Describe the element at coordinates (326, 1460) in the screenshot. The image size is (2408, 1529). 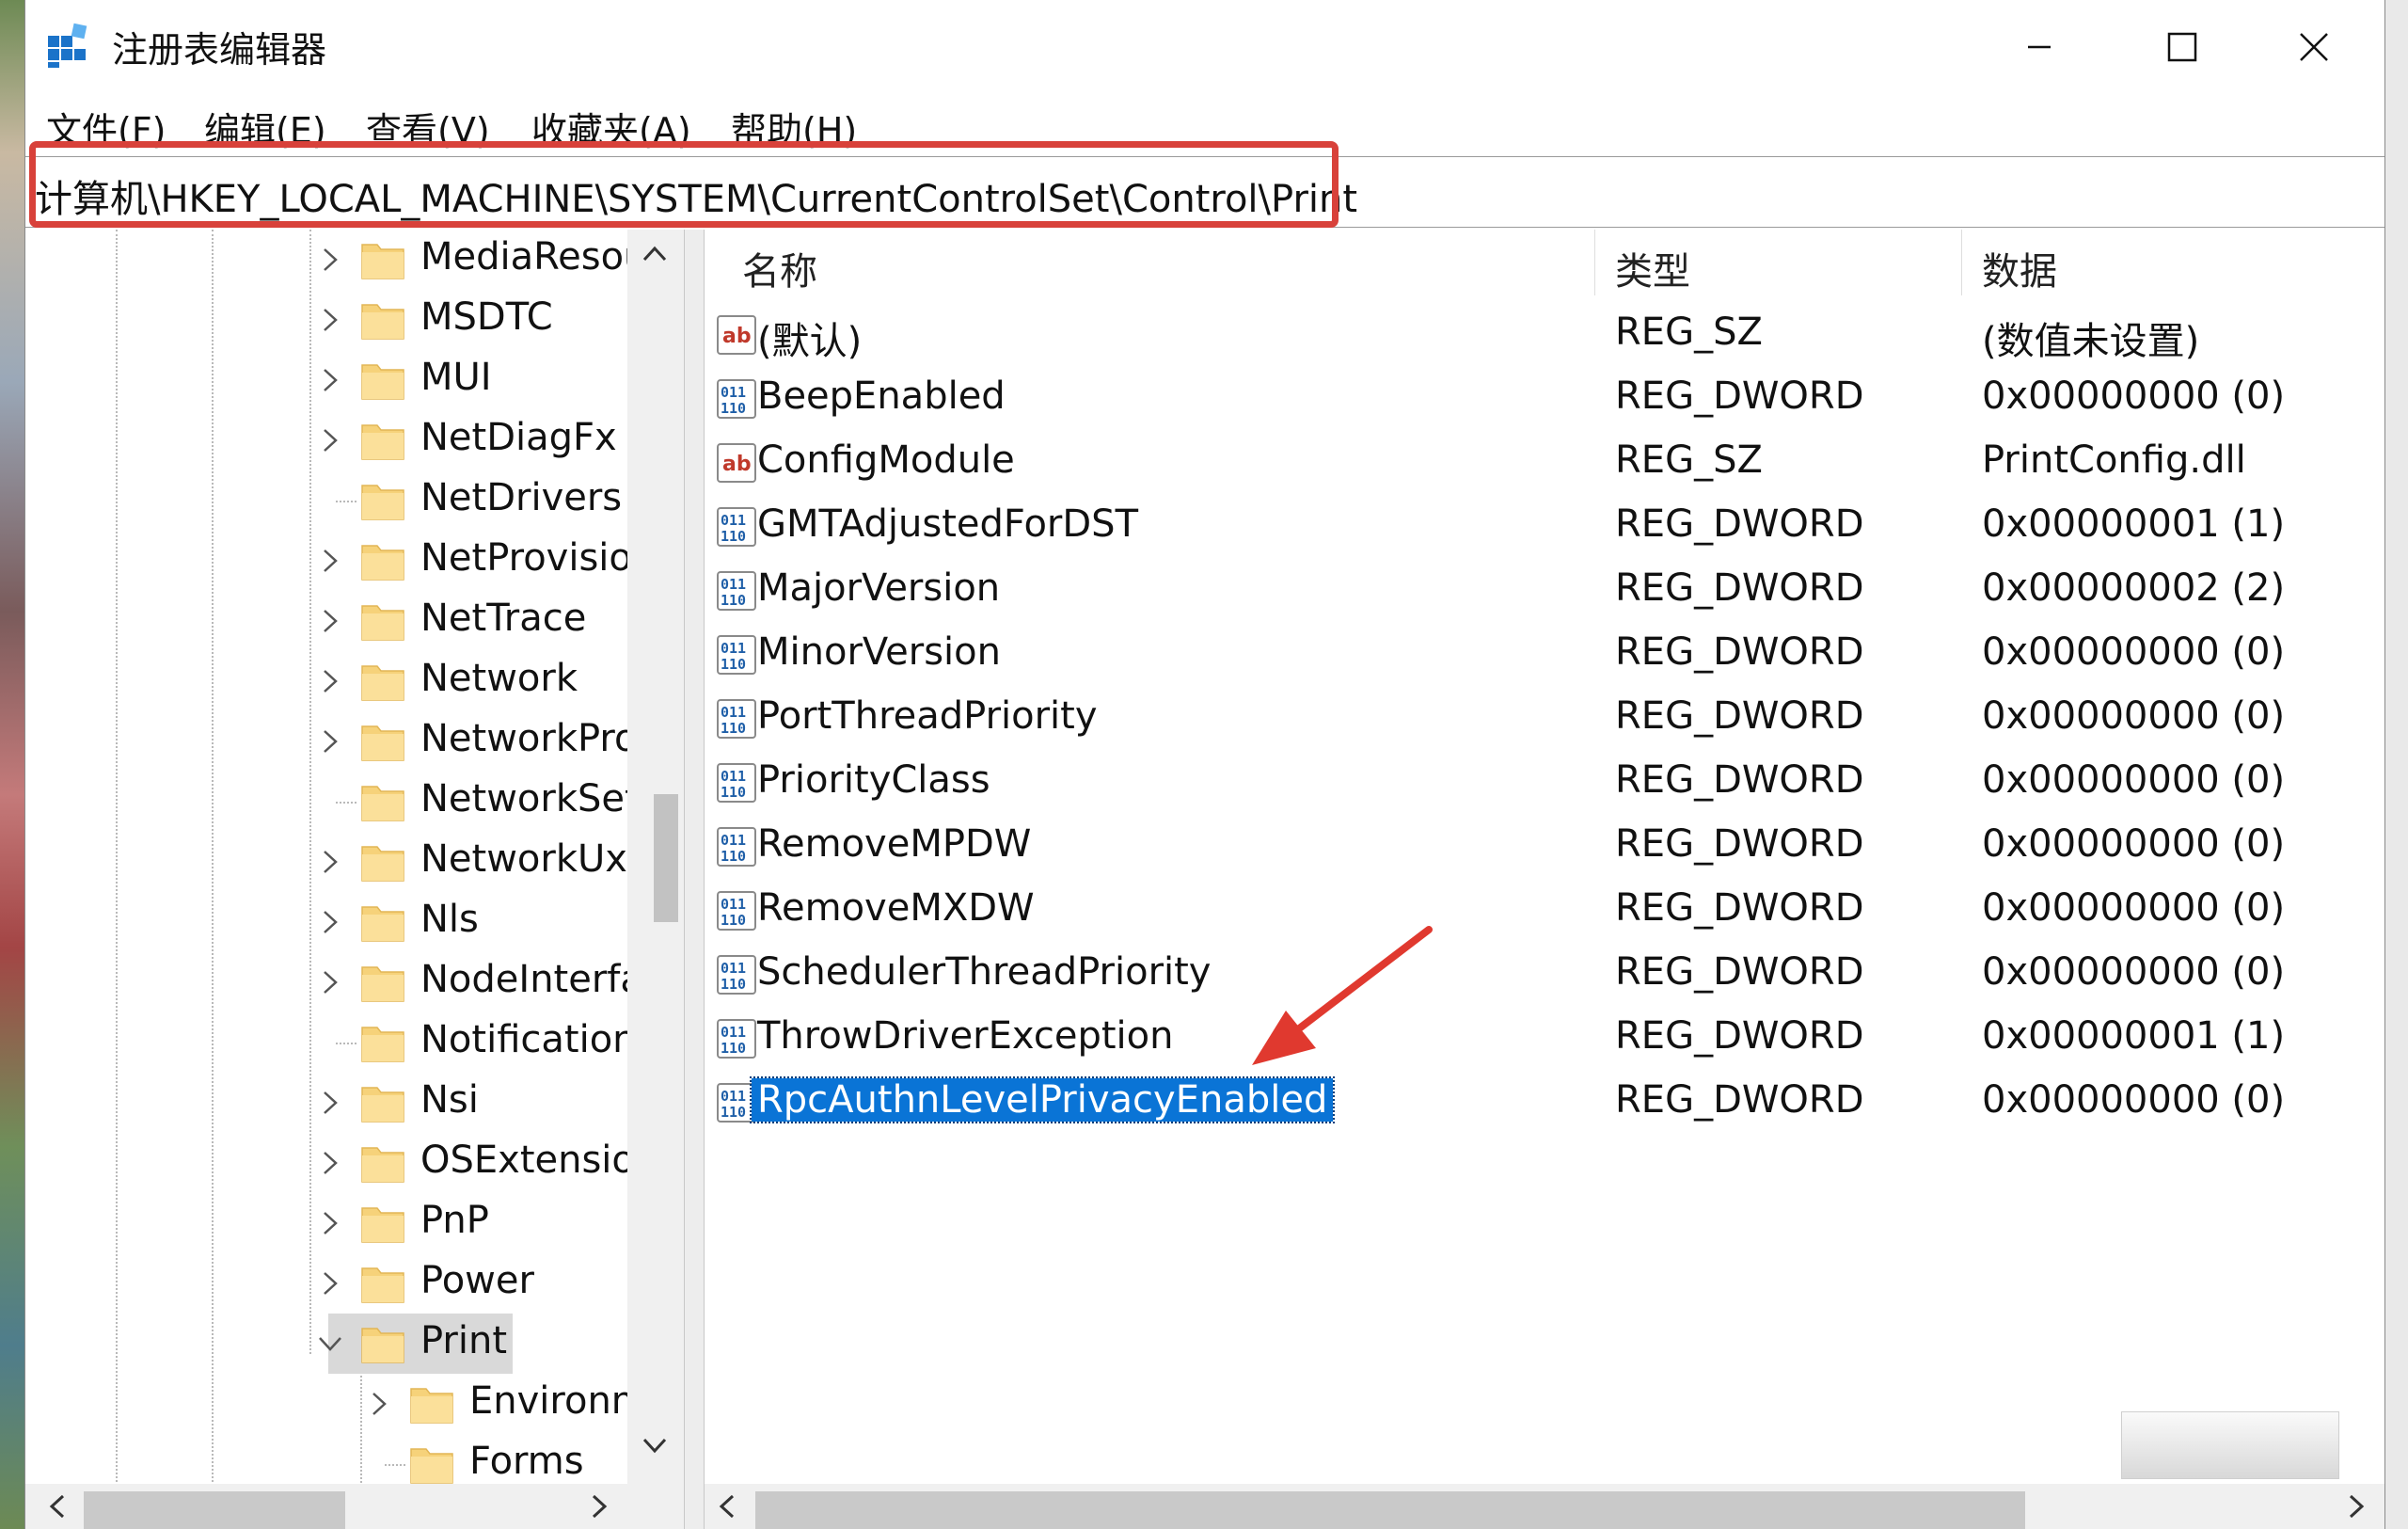
I see `tree-item: Forms` at that location.